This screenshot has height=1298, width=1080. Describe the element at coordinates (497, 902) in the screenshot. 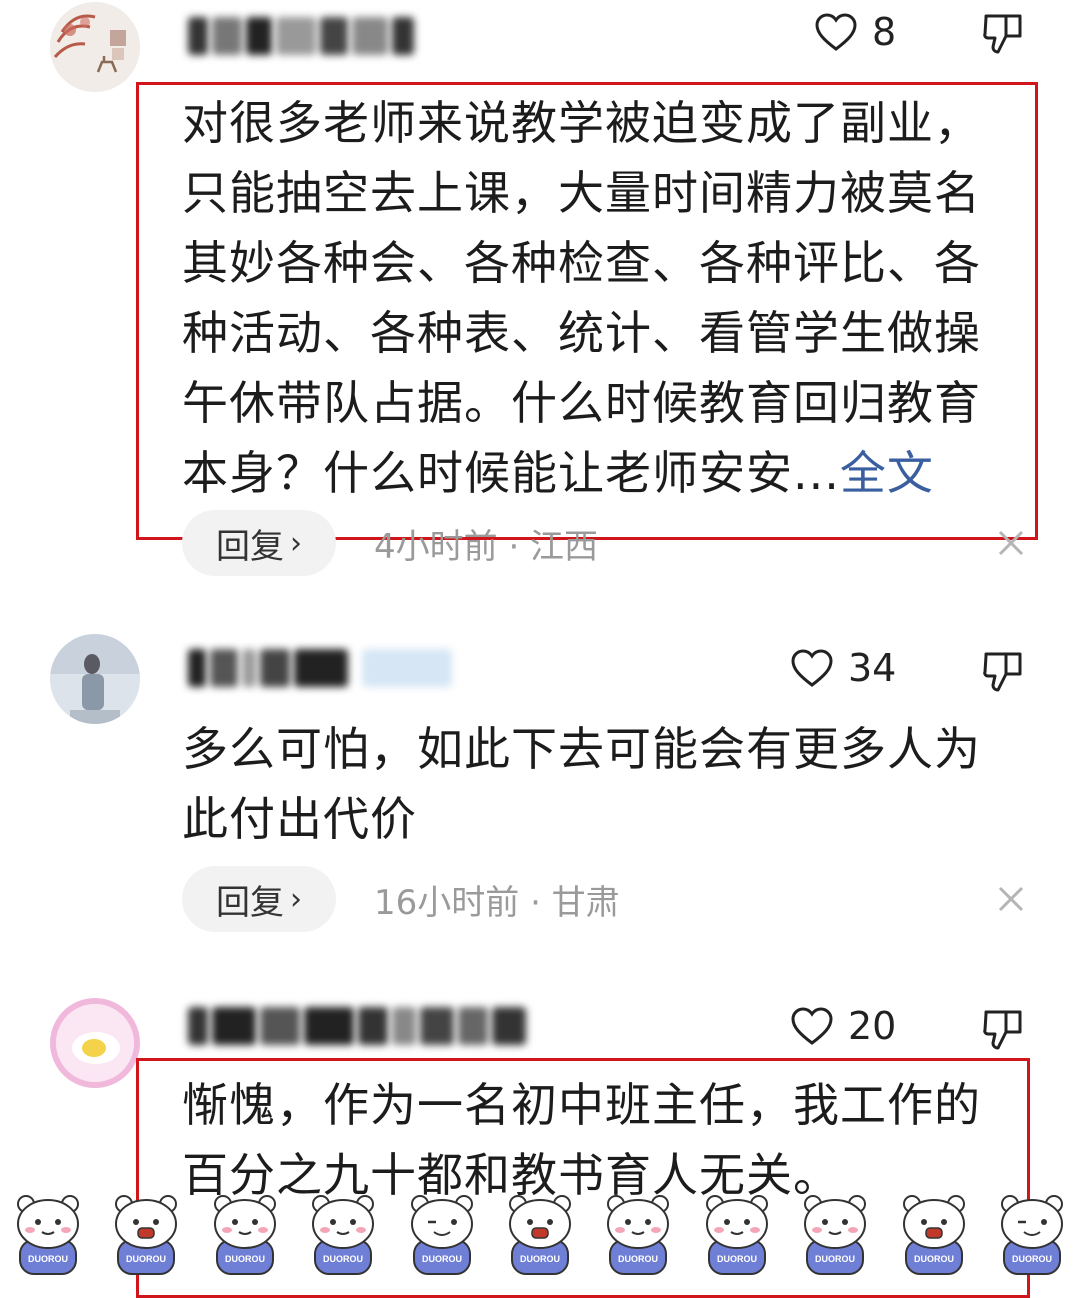

I see `comment-meta: 16小时前 · 甘肃` at that location.